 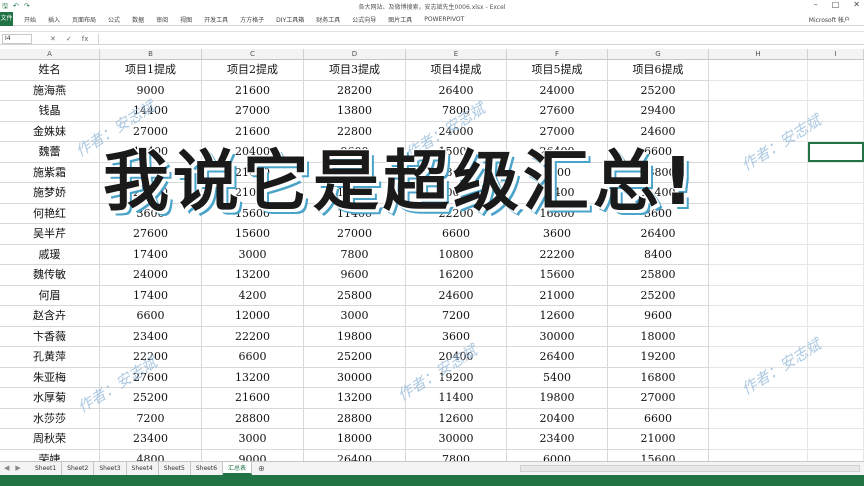 I want to click on table-cell: 10800, so click(x=456, y=254).